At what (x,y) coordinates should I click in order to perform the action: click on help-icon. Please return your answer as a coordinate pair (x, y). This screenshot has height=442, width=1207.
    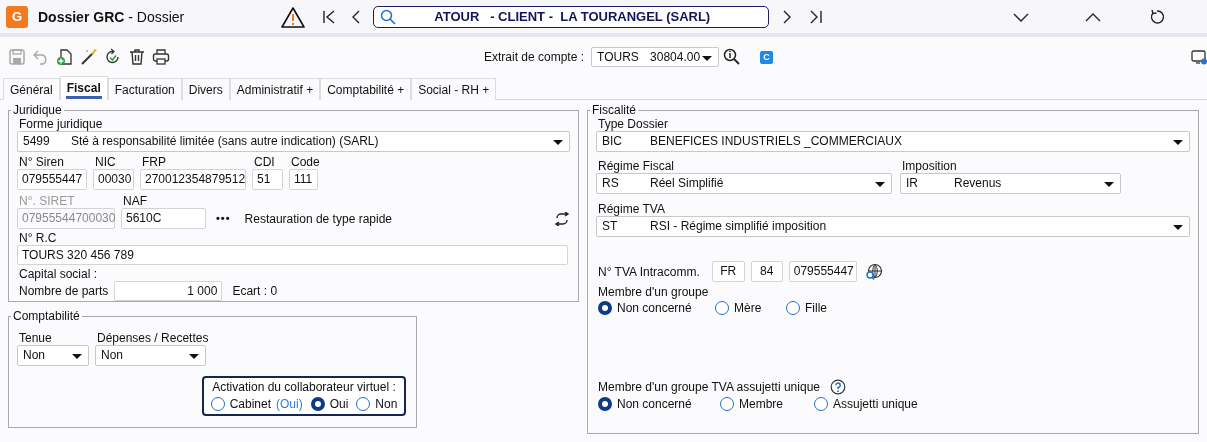
    Looking at the image, I should click on (838, 387).